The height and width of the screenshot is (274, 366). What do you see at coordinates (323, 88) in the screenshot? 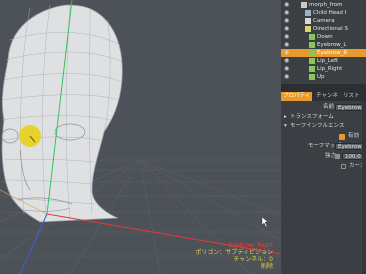
I see `outliner-scrollbar` at bounding box center [323, 88].